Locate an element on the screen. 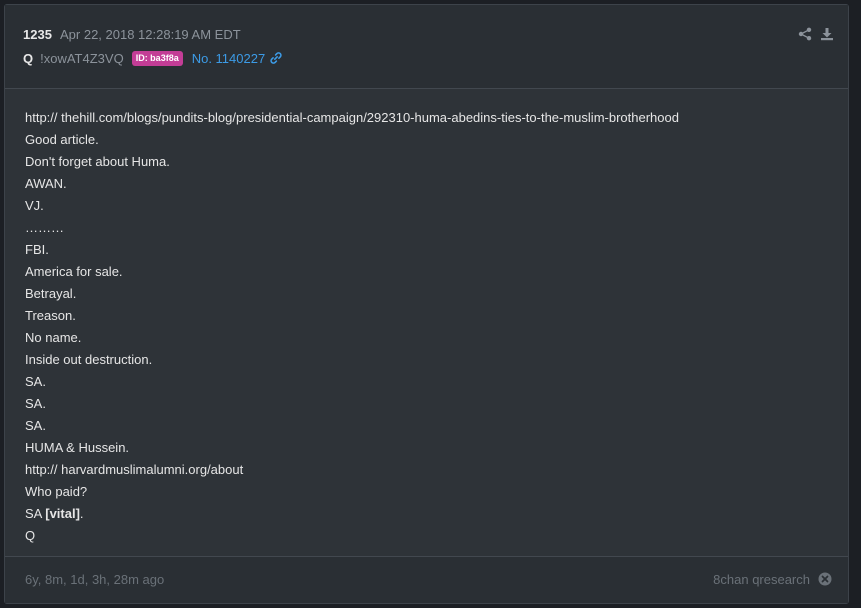 The width and height of the screenshot is (861, 608). author-line: Q !xowAT4Z3VQ ID: ba3f8a No. 1140227 is located at coordinates (153, 58).